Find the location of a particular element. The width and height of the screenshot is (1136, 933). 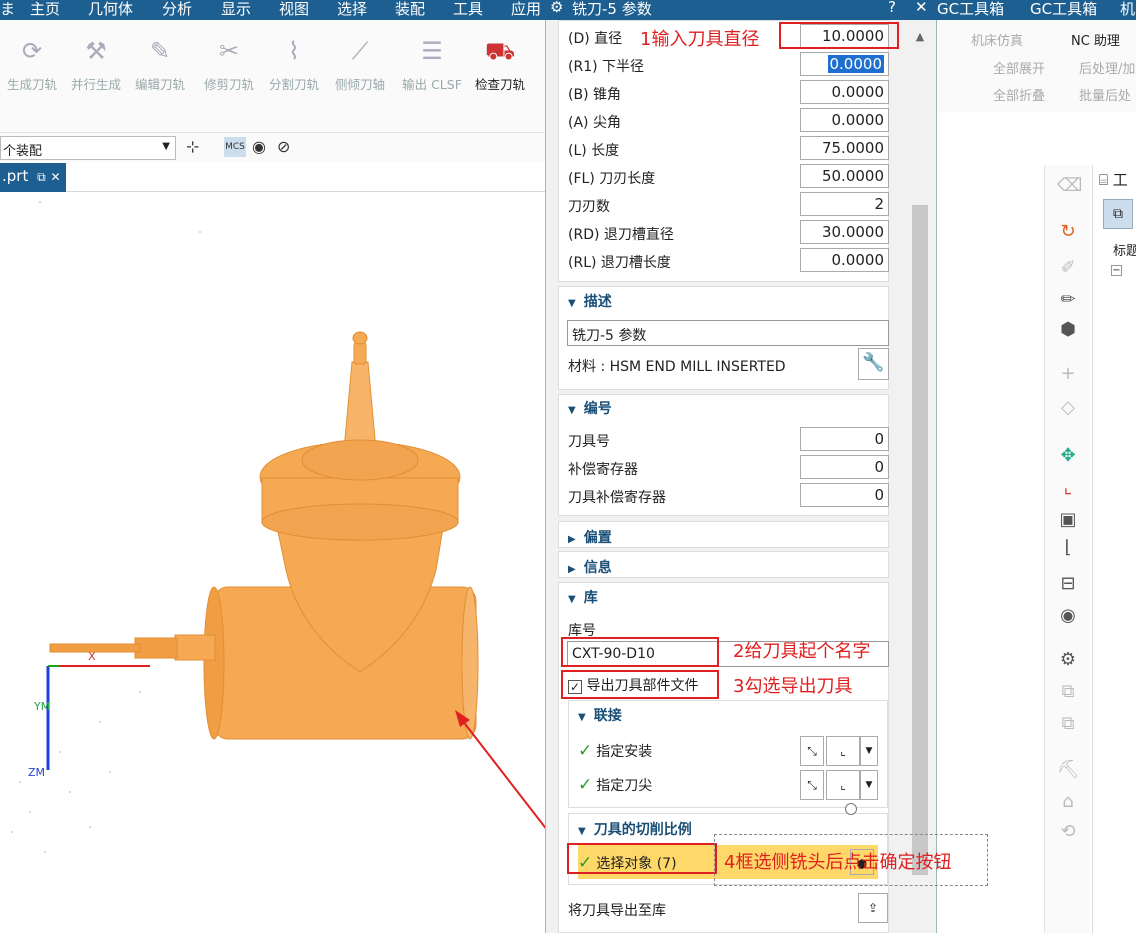

move-csys-icon: ✥ is located at coordinates (1068, 456).